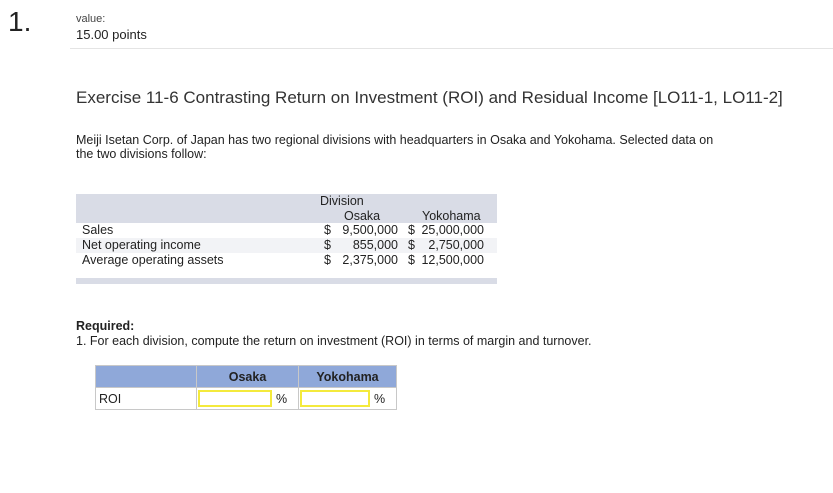 This screenshot has height=493, width=833. Describe the element at coordinates (286, 208) in the screenshot. I see `table-header: Division Osaka Yokohama` at that location.